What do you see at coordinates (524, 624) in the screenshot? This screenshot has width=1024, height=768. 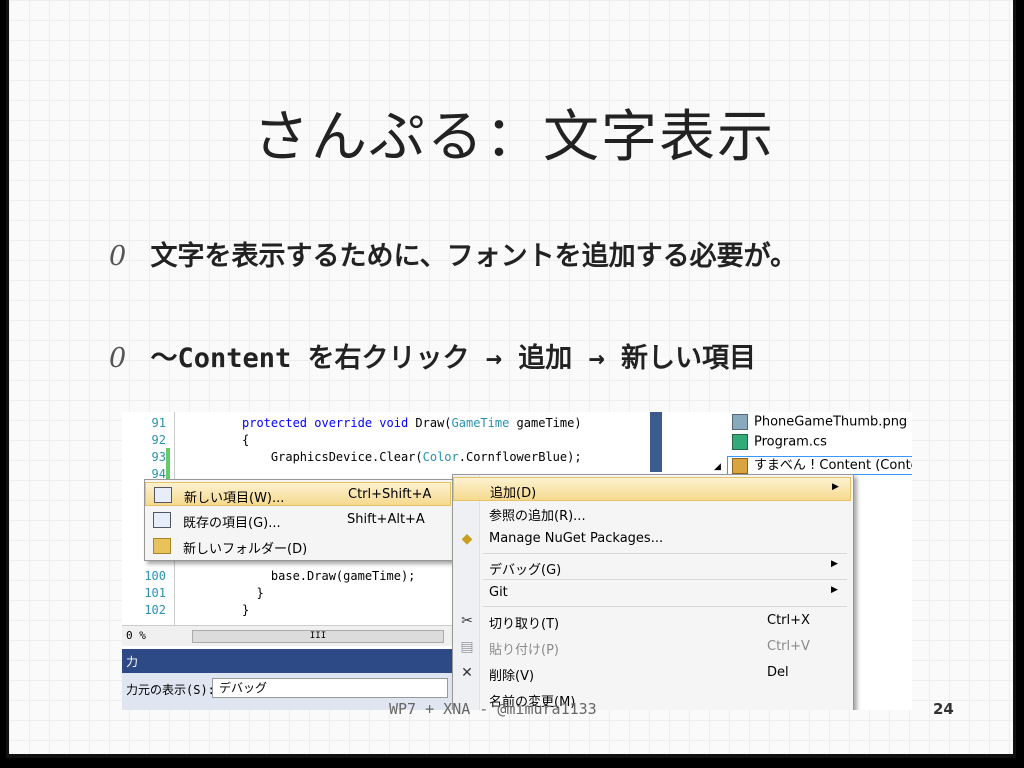 I see `menu-item-label: 切り取り(T)` at bounding box center [524, 624].